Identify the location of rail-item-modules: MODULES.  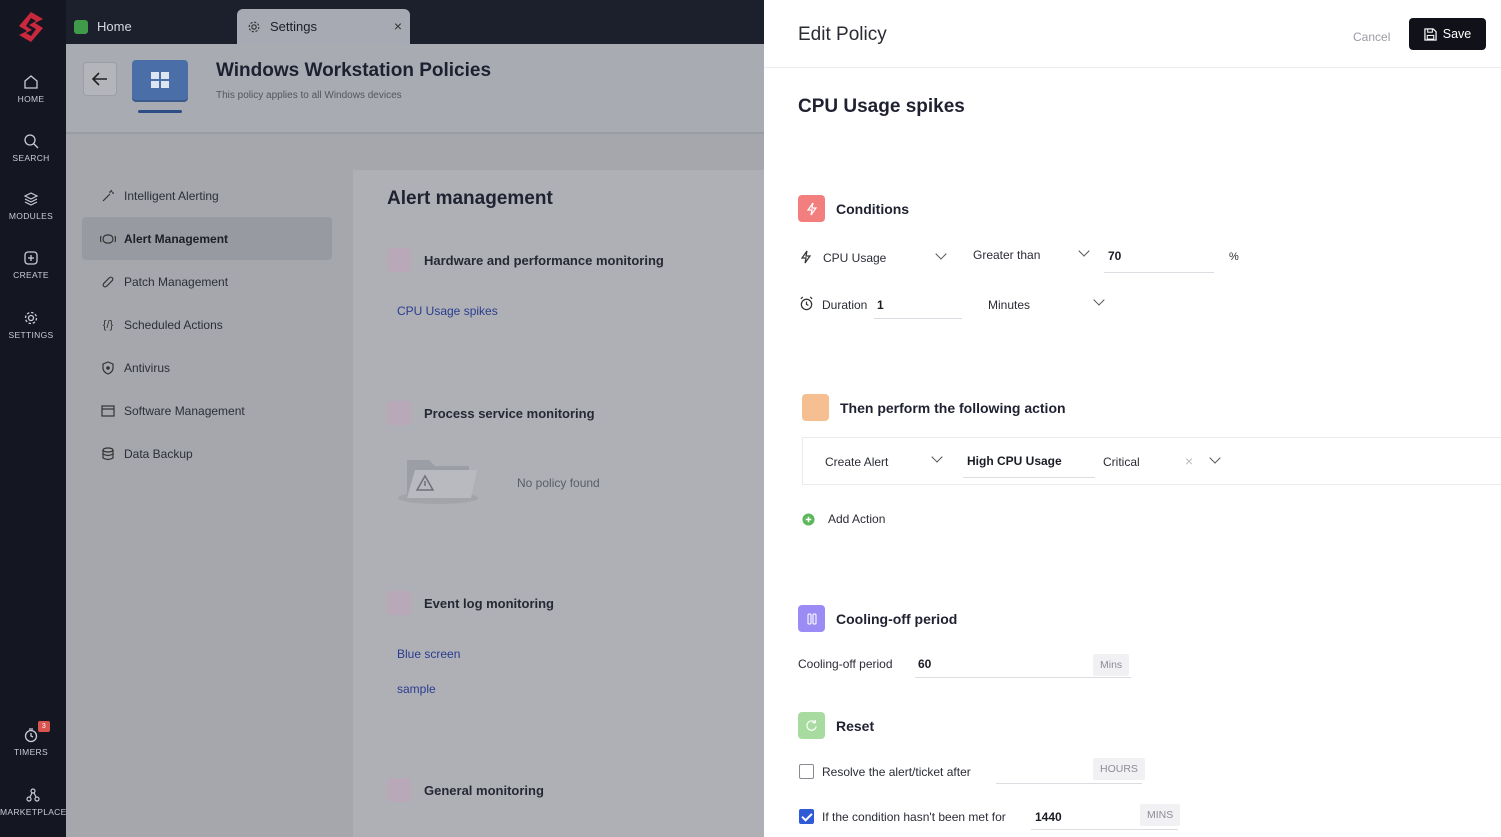
(31, 206).